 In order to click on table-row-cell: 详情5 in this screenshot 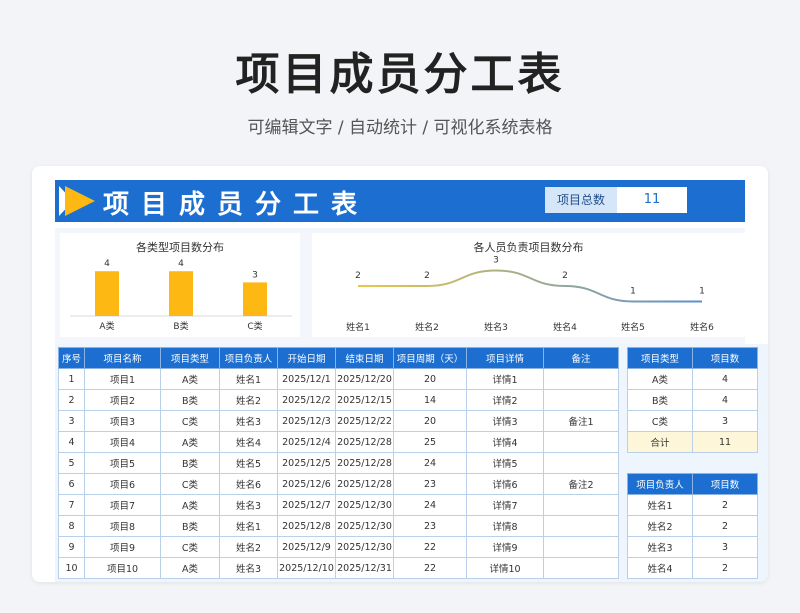, I will do `click(505, 463)`.